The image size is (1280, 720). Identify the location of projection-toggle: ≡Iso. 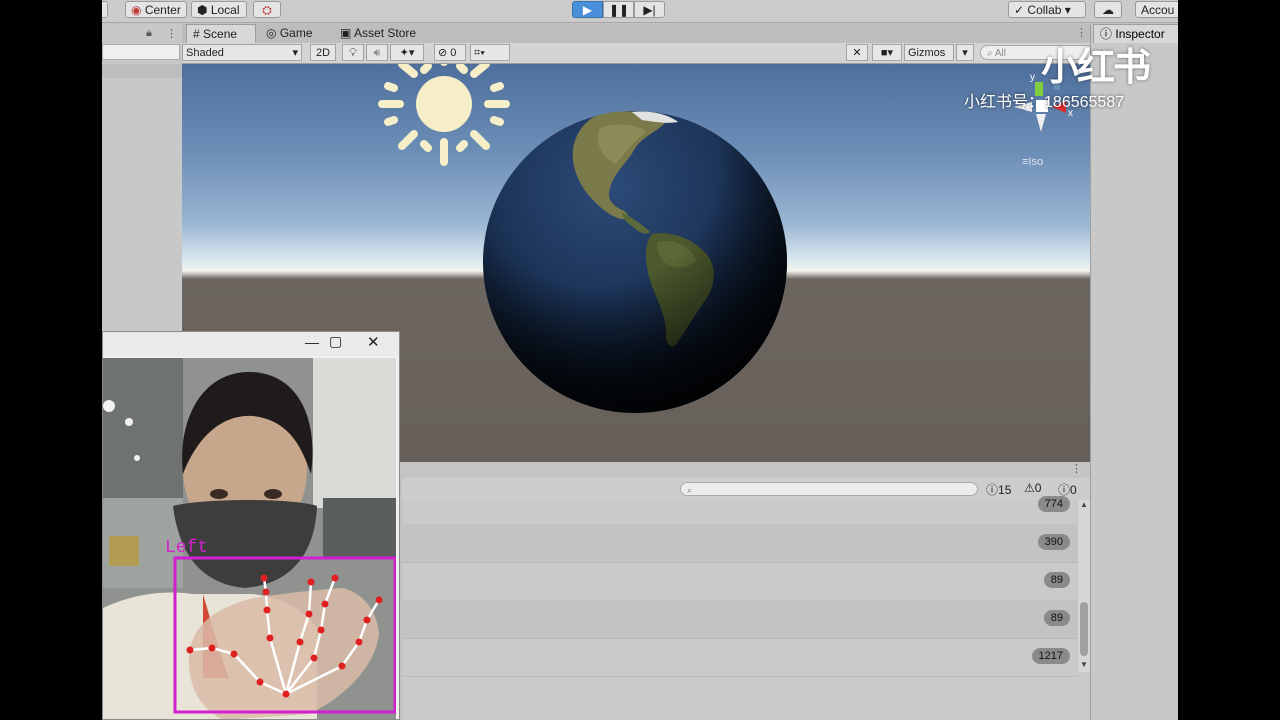
(1032, 162).